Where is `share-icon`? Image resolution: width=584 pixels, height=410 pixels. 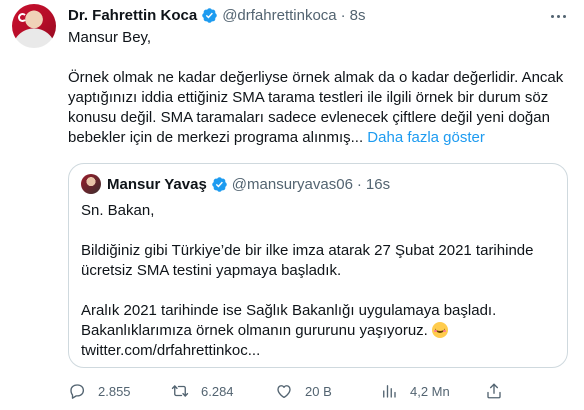
share-icon is located at coordinates (494, 391).